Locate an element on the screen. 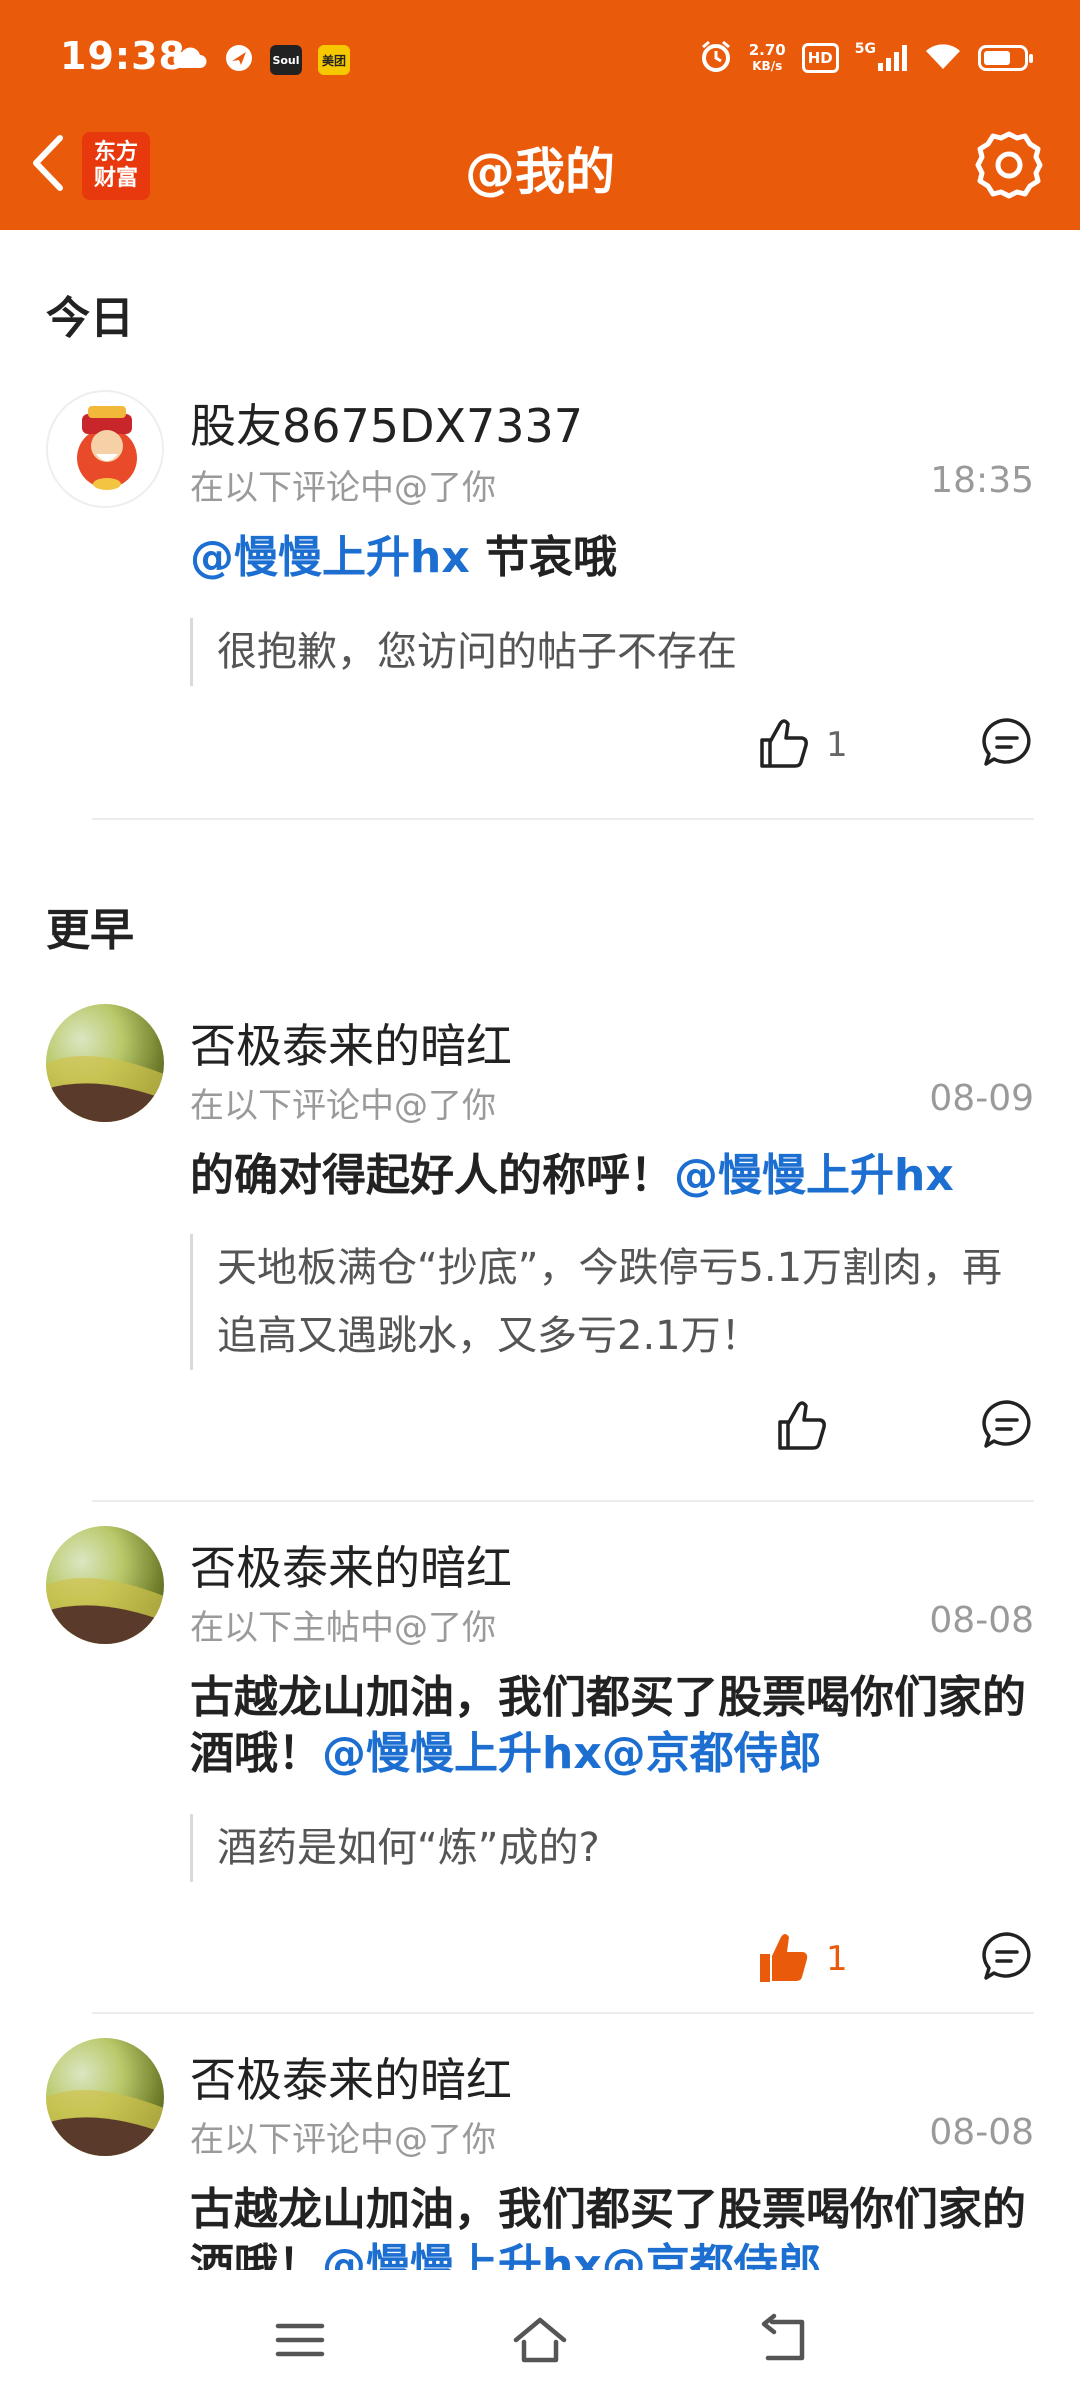 This screenshot has height=2400, width=1080. net-speed-unit: KB/s is located at coordinates (767, 66).